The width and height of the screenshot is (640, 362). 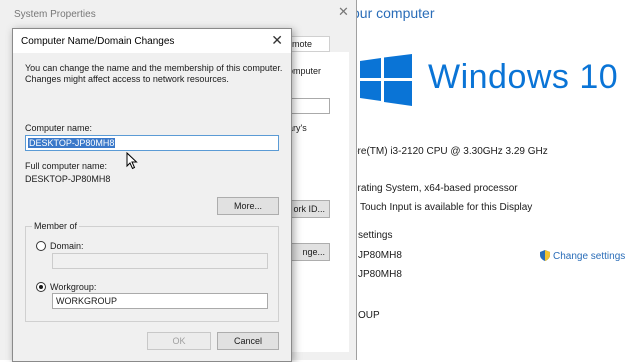 I want to click on windows-logo-text: Windows 10, so click(x=523, y=77).